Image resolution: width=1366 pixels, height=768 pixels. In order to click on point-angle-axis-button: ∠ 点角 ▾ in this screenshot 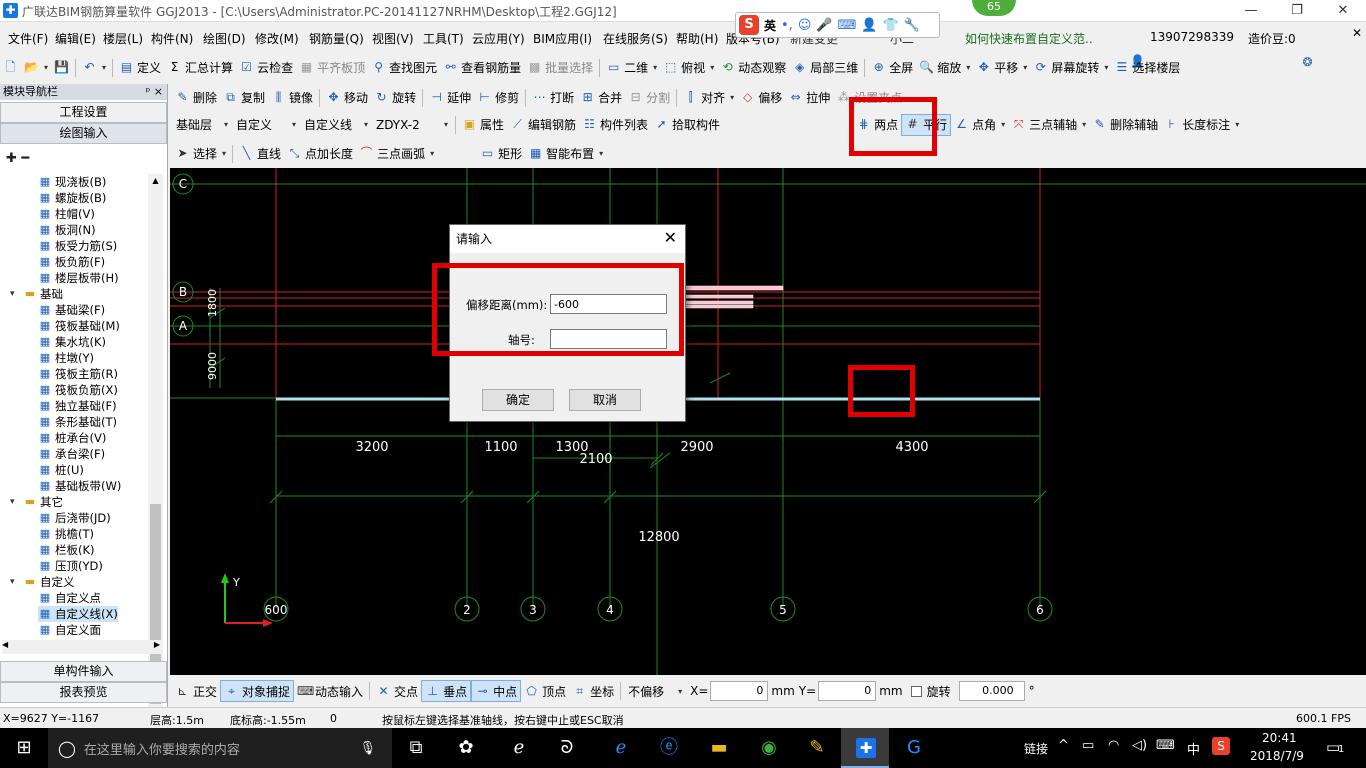, I will do `click(979, 125)`.